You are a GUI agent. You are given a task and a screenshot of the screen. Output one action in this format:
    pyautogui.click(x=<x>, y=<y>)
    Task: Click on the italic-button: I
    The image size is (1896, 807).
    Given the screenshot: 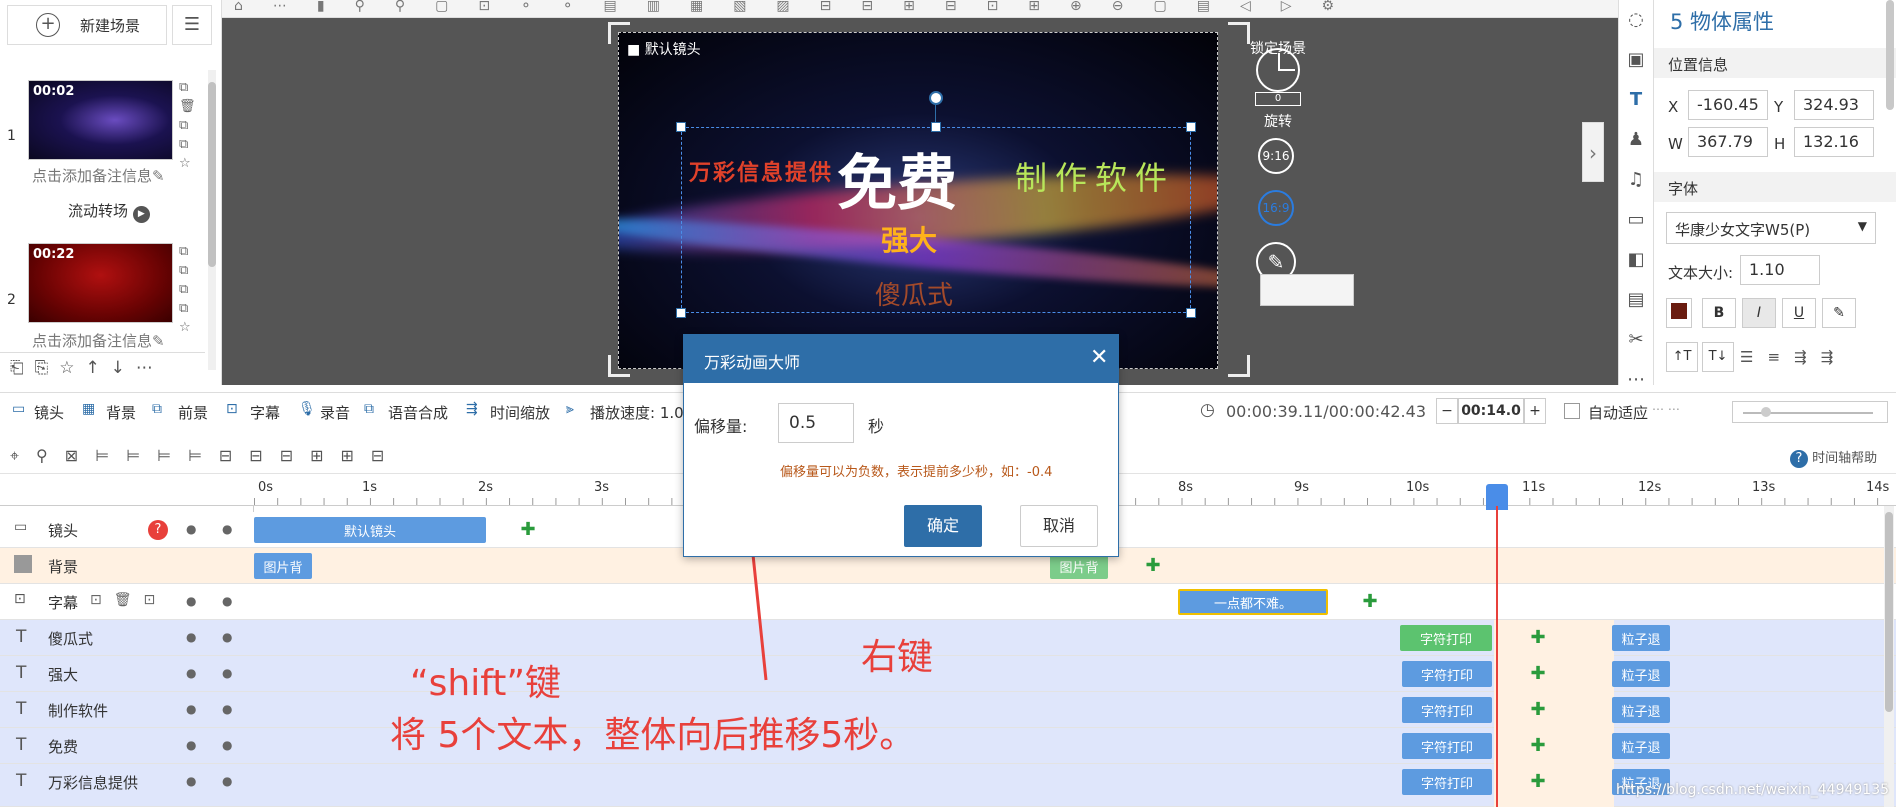 What is the action you would take?
    pyautogui.click(x=1759, y=313)
    